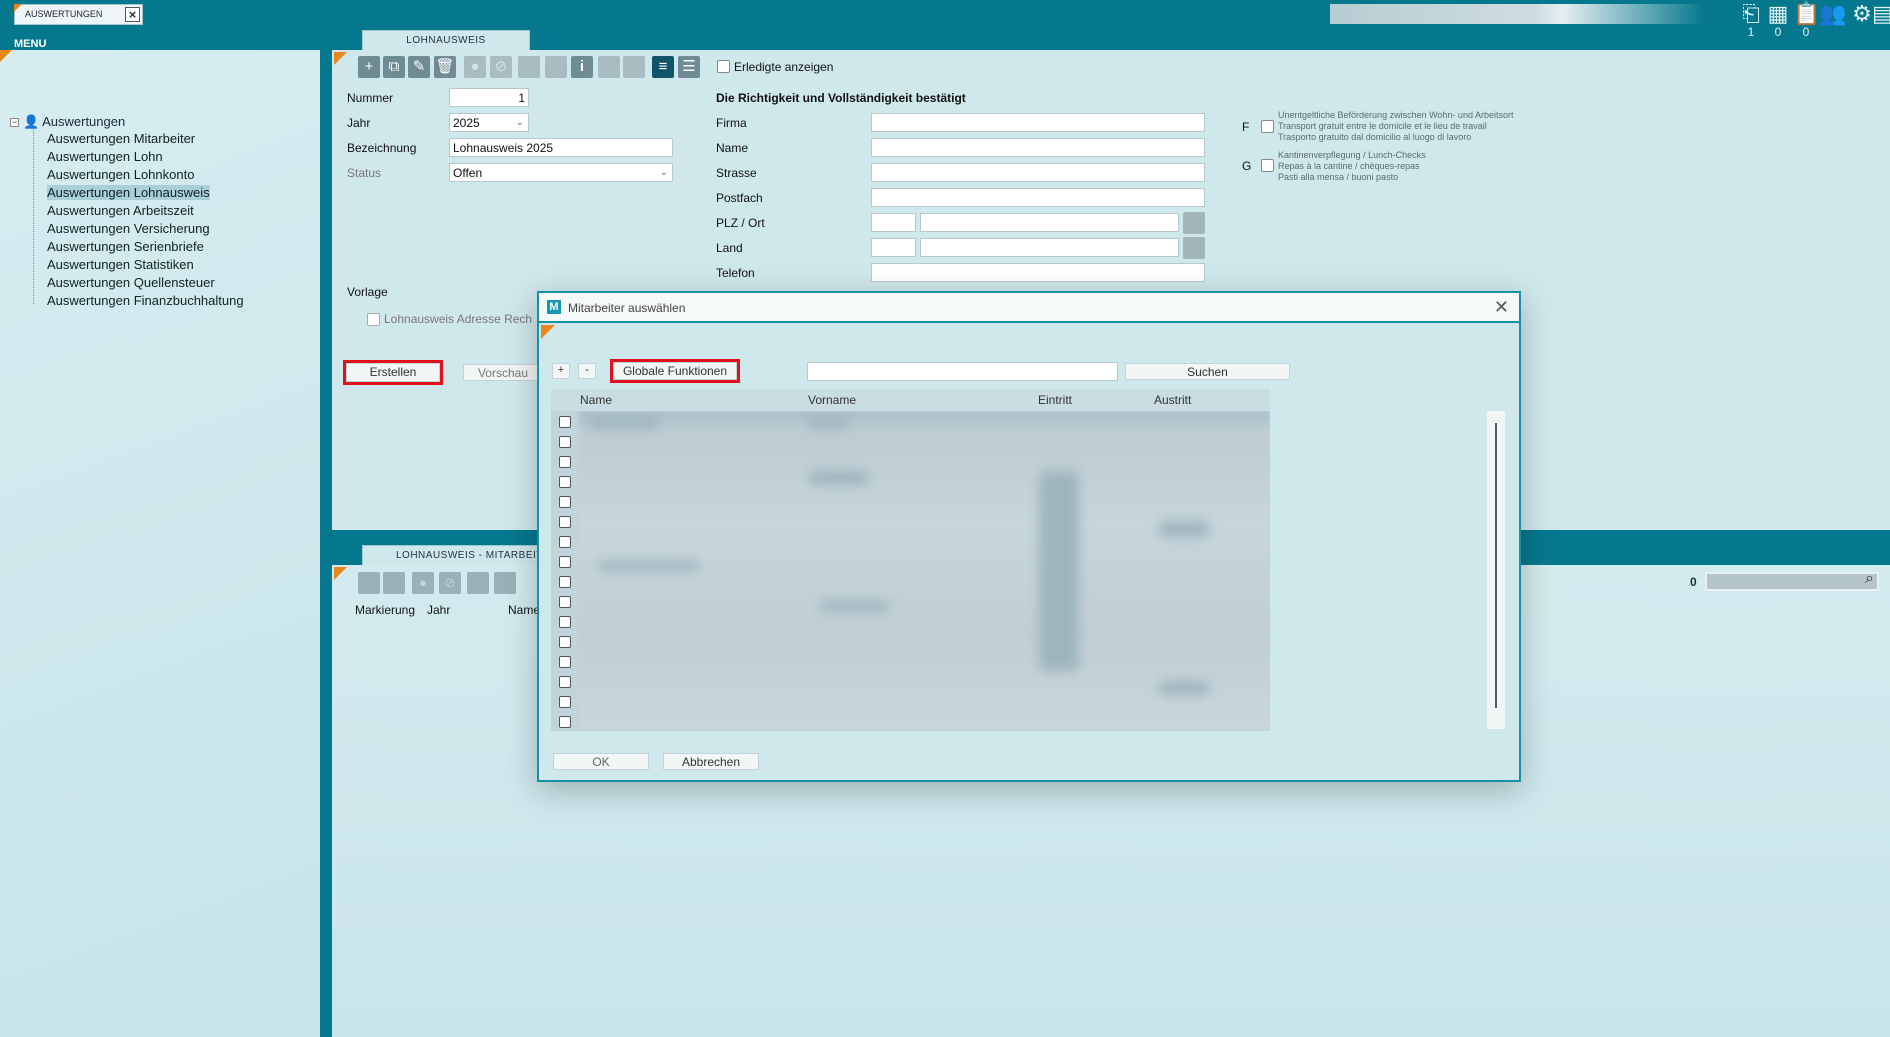 This screenshot has width=1890, height=1037. What do you see at coordinates (419, 67) in the screenshot?
I see `edit-icon: ✎` at bounding box center [419, 67].